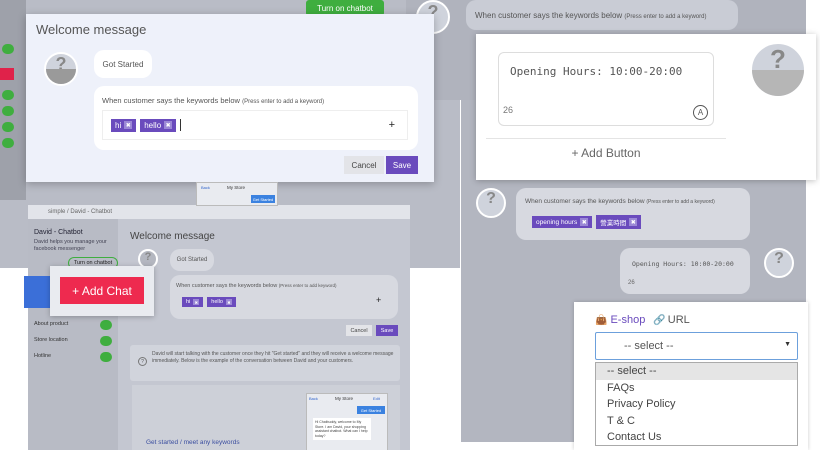 The height and width of the screenshot is (450, 820). What do you see at coordinates (221, 302) in the screenshot?
I see `keyword-tag: hello ✖` at bounding box center [221, 302].